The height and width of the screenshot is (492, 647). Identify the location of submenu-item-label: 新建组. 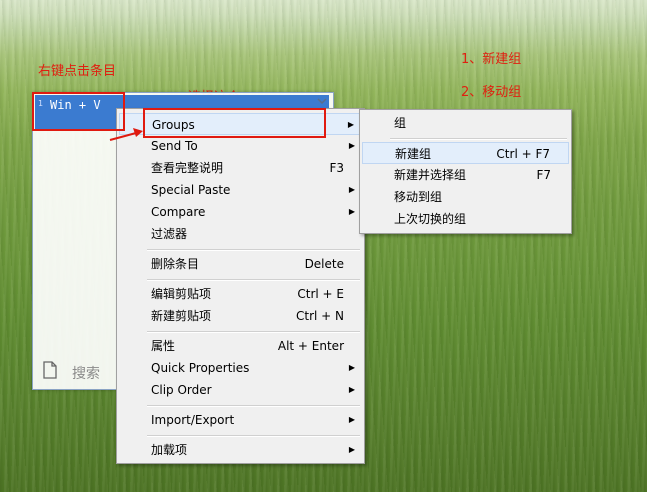
(413, 154).